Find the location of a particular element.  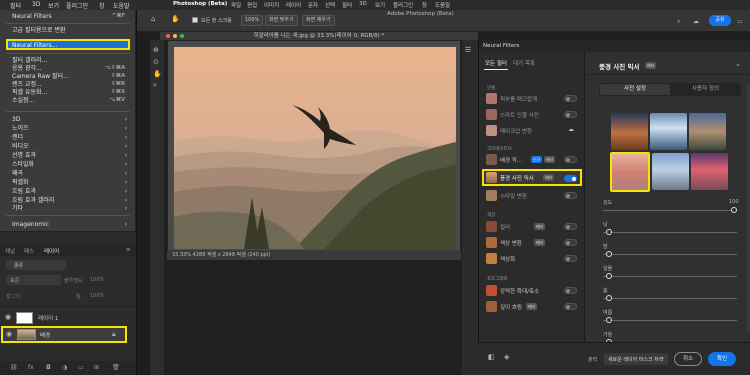

tab-paths: 패스 is located at coordinates (29, 251).